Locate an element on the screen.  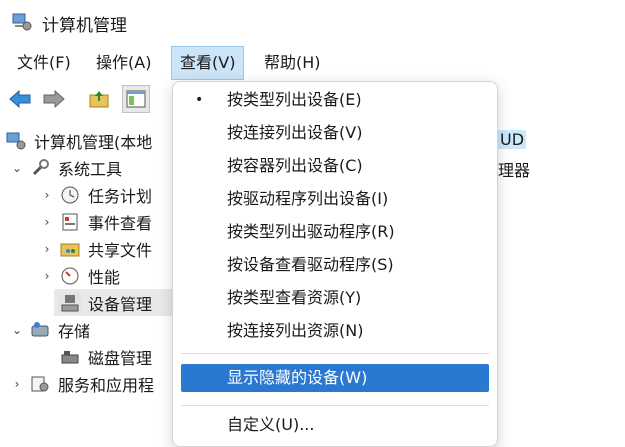
menu-item-resources-by-connection: 按连接列出资源(N) is located at coordinates (335, 331).